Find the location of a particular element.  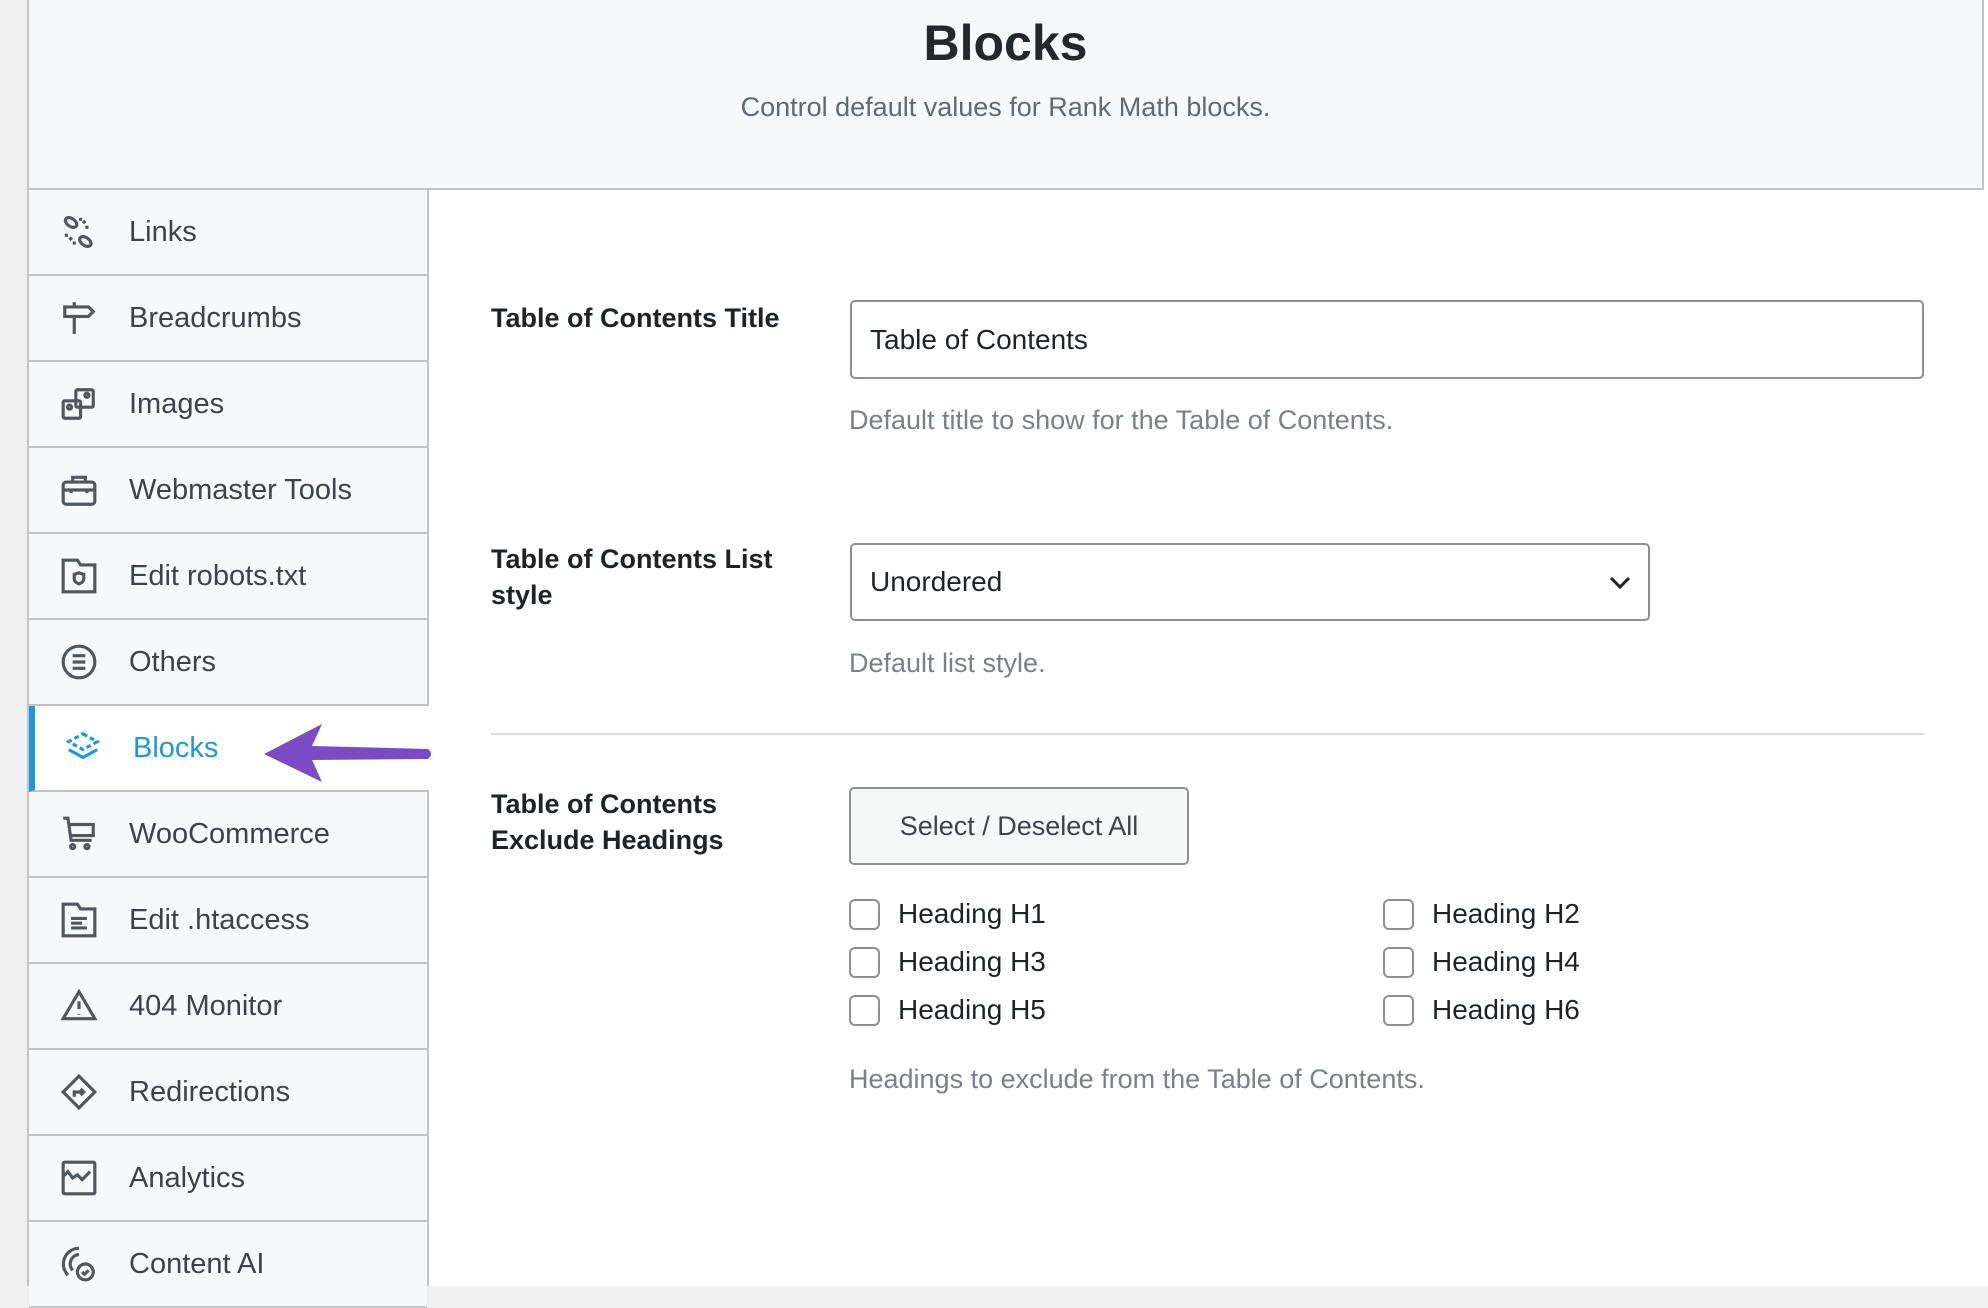

checkbox-heading-h2: Heading H2 is located at coordinates (1481, 914).